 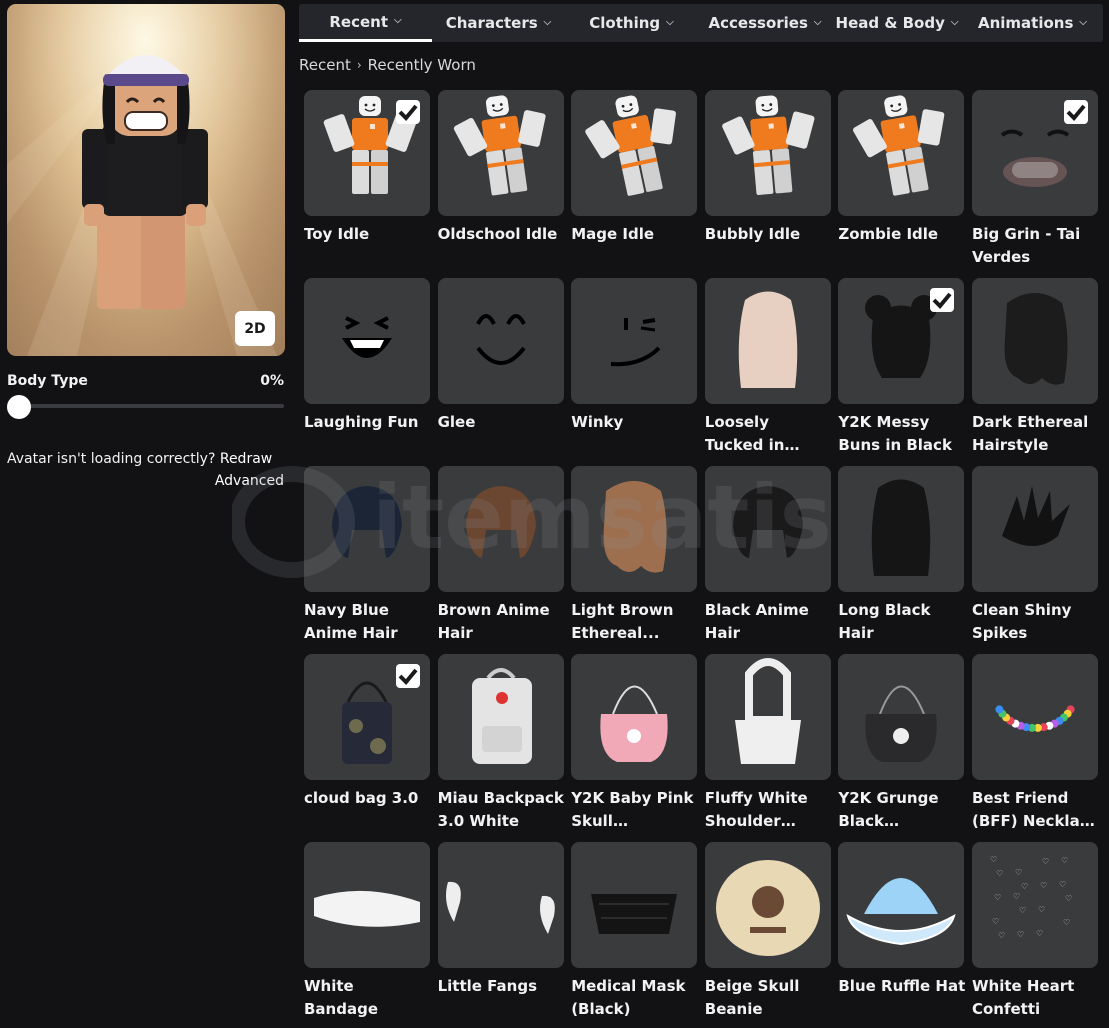 I want to click on item-card-cloud-bag-3-0: cloud bag 3.0, so click(x=367, y=730).